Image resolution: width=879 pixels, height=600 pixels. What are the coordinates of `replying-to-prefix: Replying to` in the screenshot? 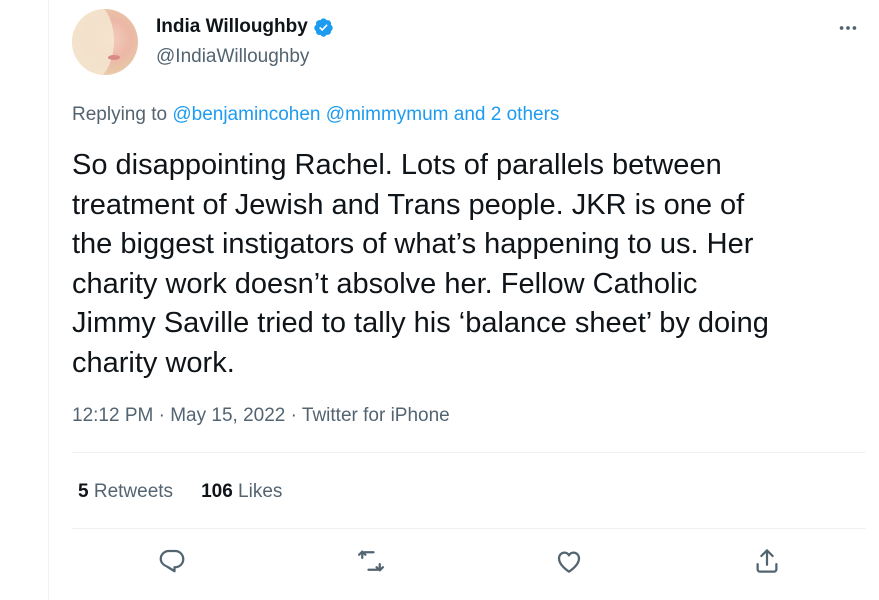 It's located at (120, 114).